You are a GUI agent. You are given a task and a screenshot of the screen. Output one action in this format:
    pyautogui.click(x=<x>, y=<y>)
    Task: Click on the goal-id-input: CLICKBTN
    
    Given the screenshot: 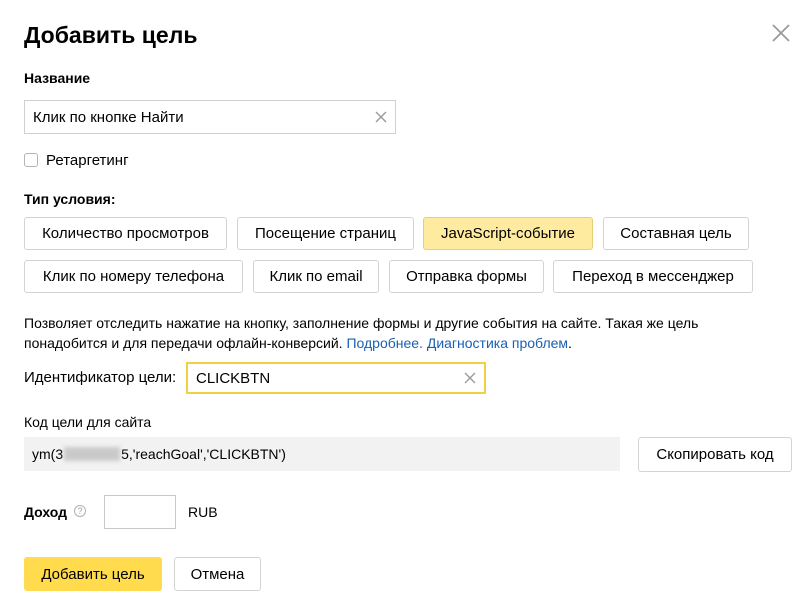 What is the action you would take?
    pyautogui.click(x=336, y=378)
    